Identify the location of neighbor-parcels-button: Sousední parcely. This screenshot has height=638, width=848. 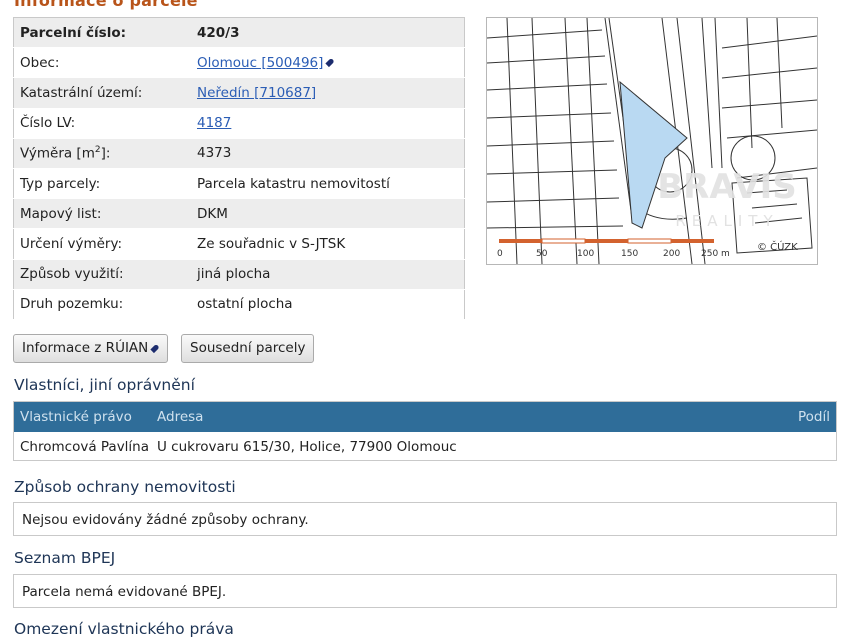
(248, 348).